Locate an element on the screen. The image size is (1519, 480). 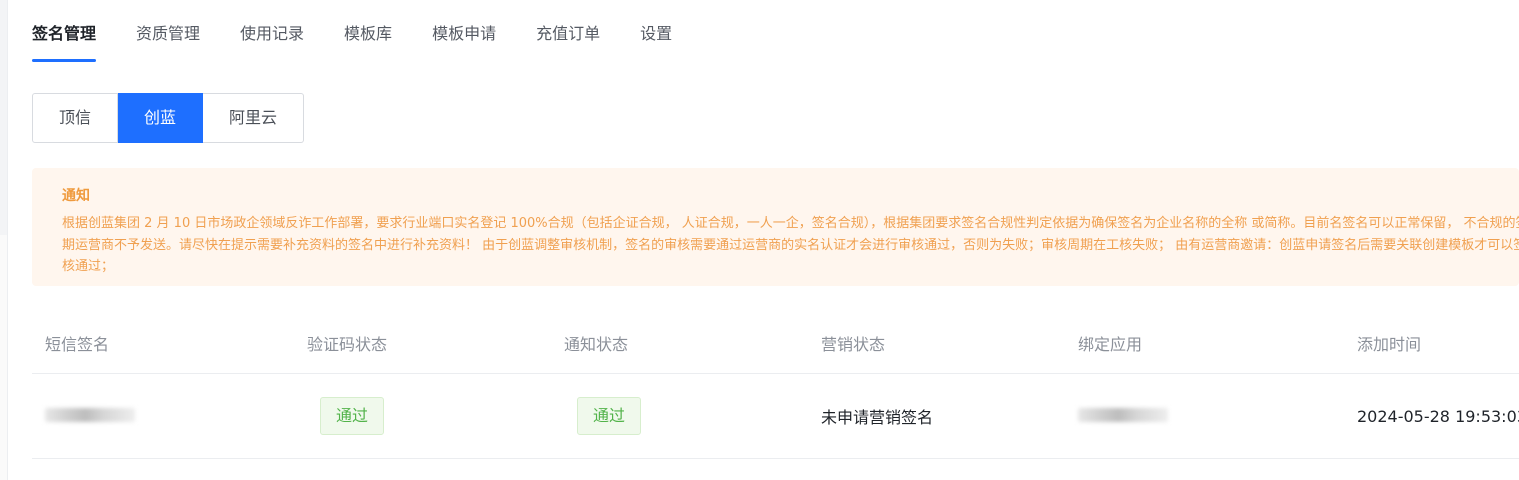
tab-qualification-management: 资质管理 is located at coordinates (168, 31).